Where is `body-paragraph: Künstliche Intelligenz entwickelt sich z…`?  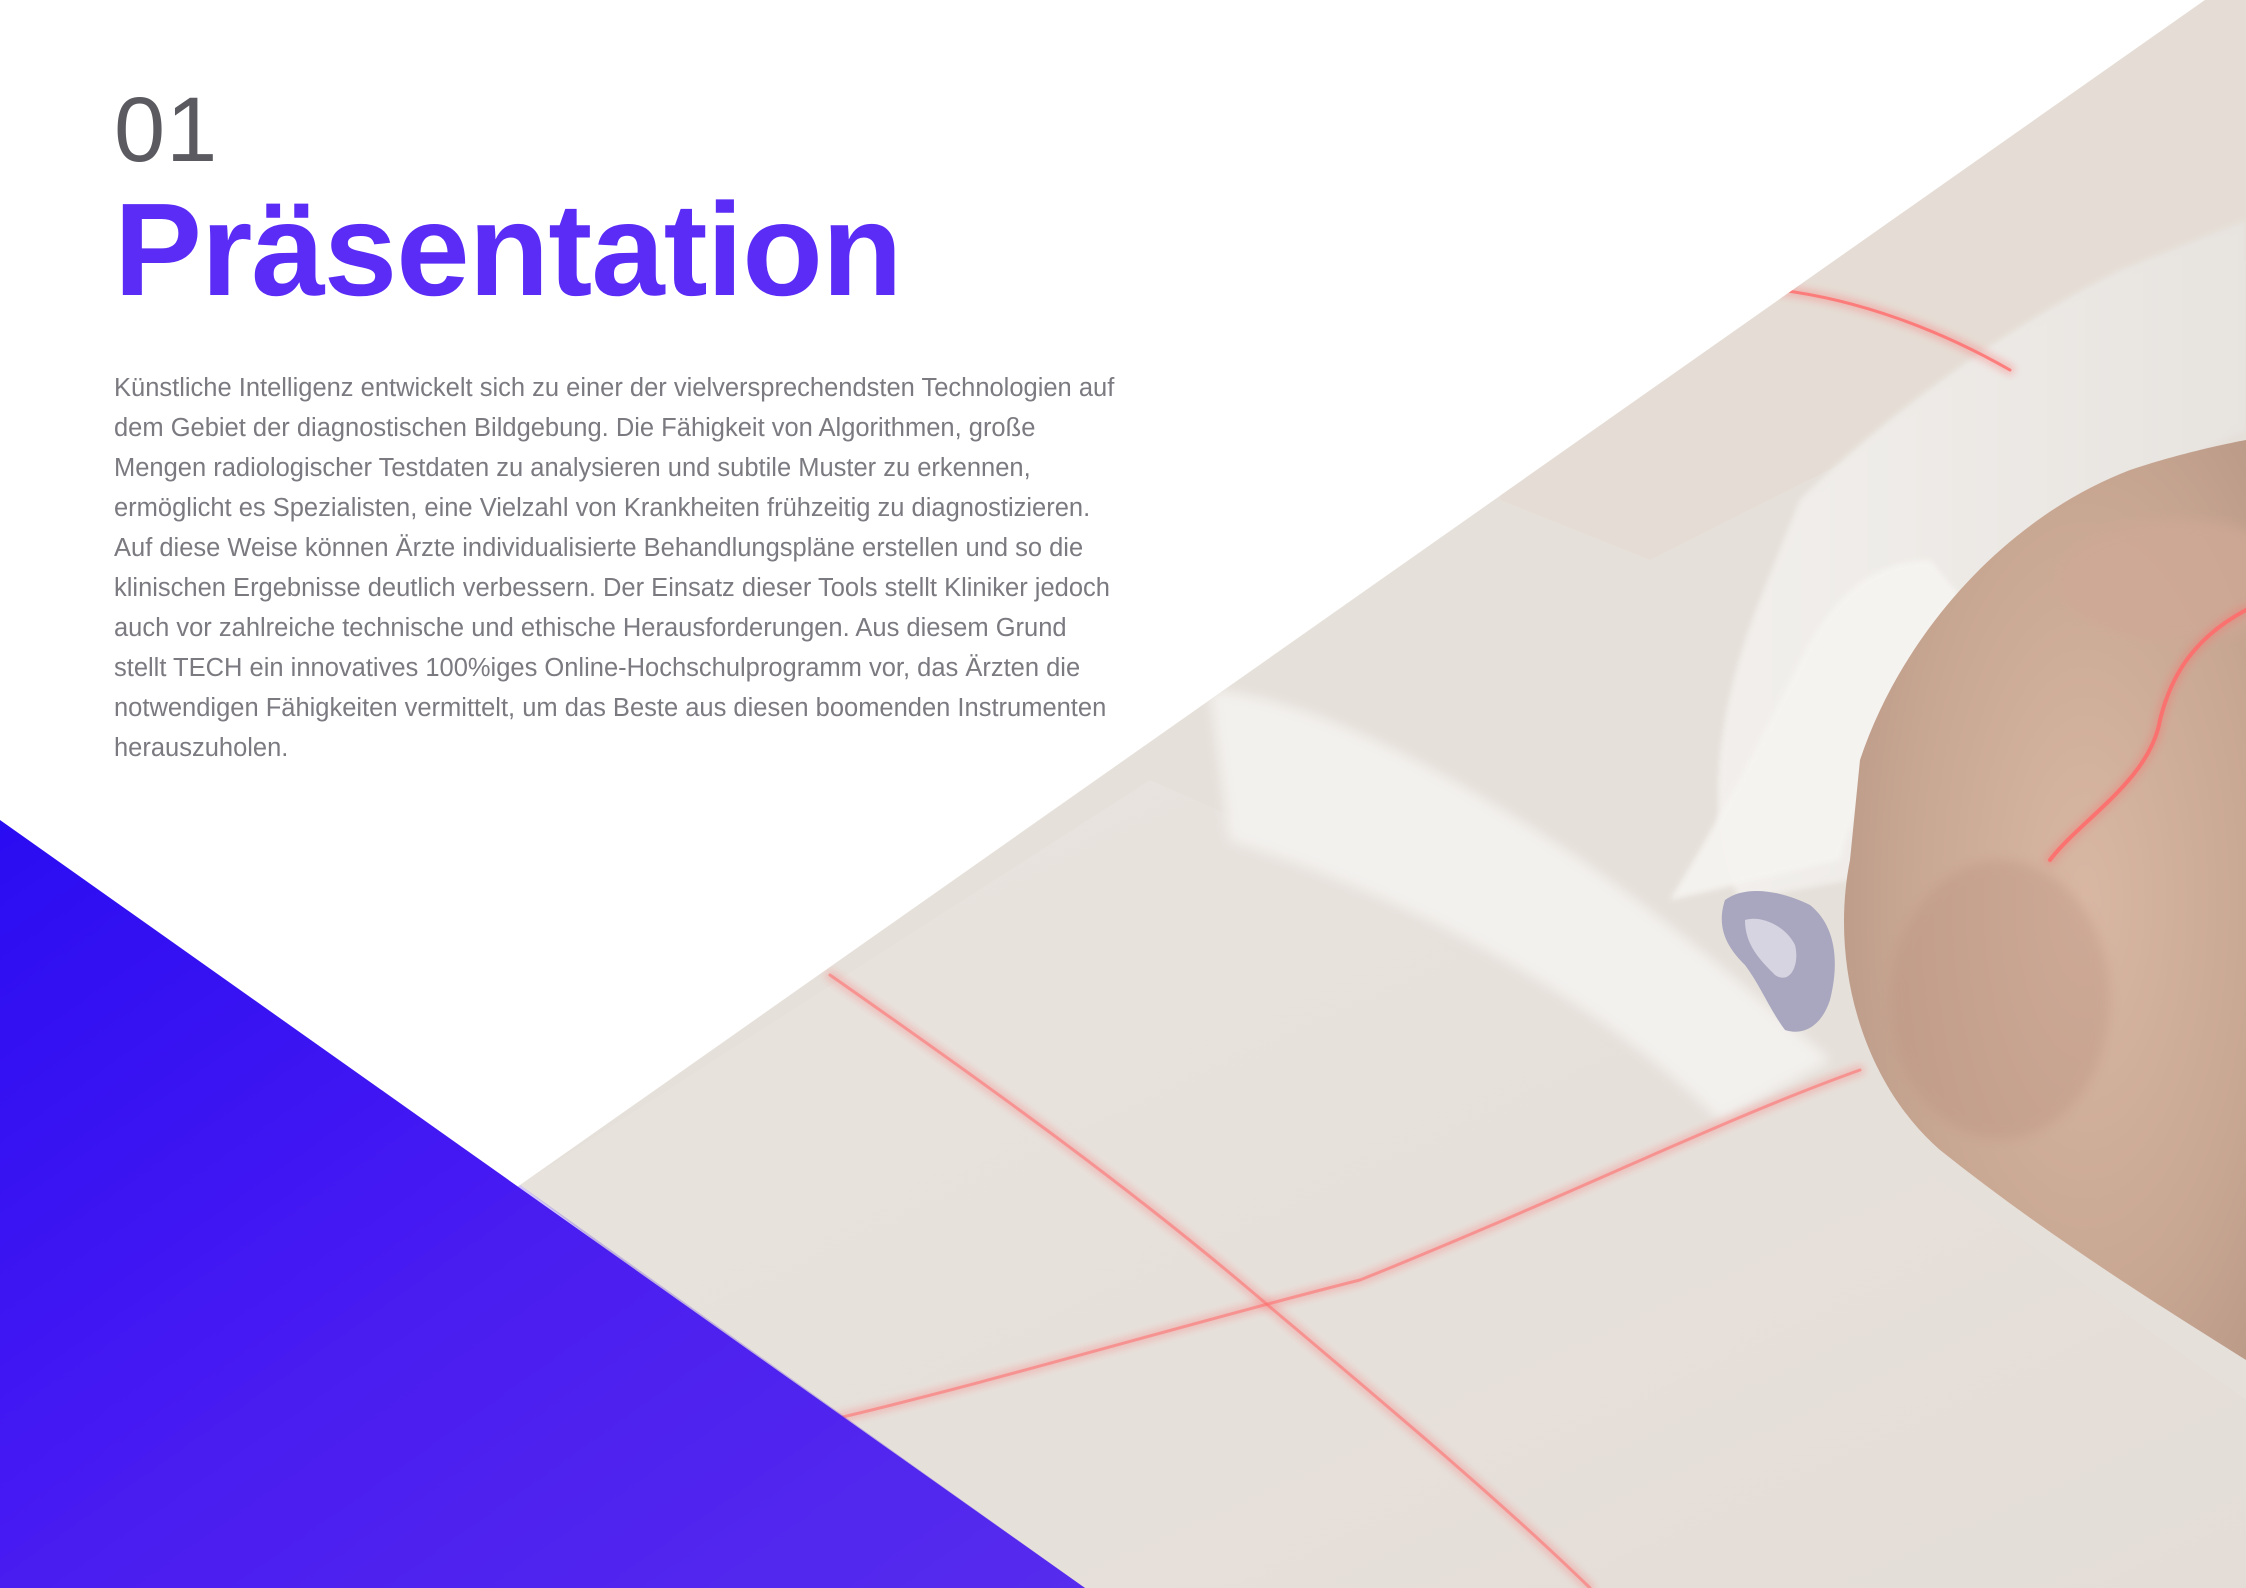
body-paragraph: Künstliche Intelligenz entwickelt sich z… is located at coordinates (614, 568).